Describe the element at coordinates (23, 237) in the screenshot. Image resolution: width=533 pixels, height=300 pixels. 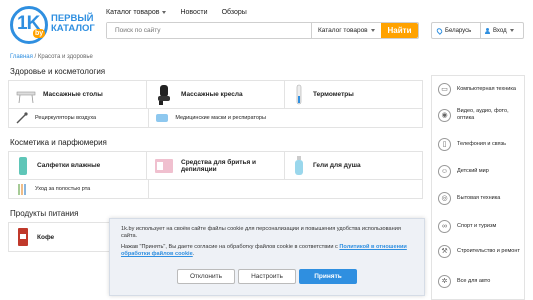
I see `coffee-icon` at that location.